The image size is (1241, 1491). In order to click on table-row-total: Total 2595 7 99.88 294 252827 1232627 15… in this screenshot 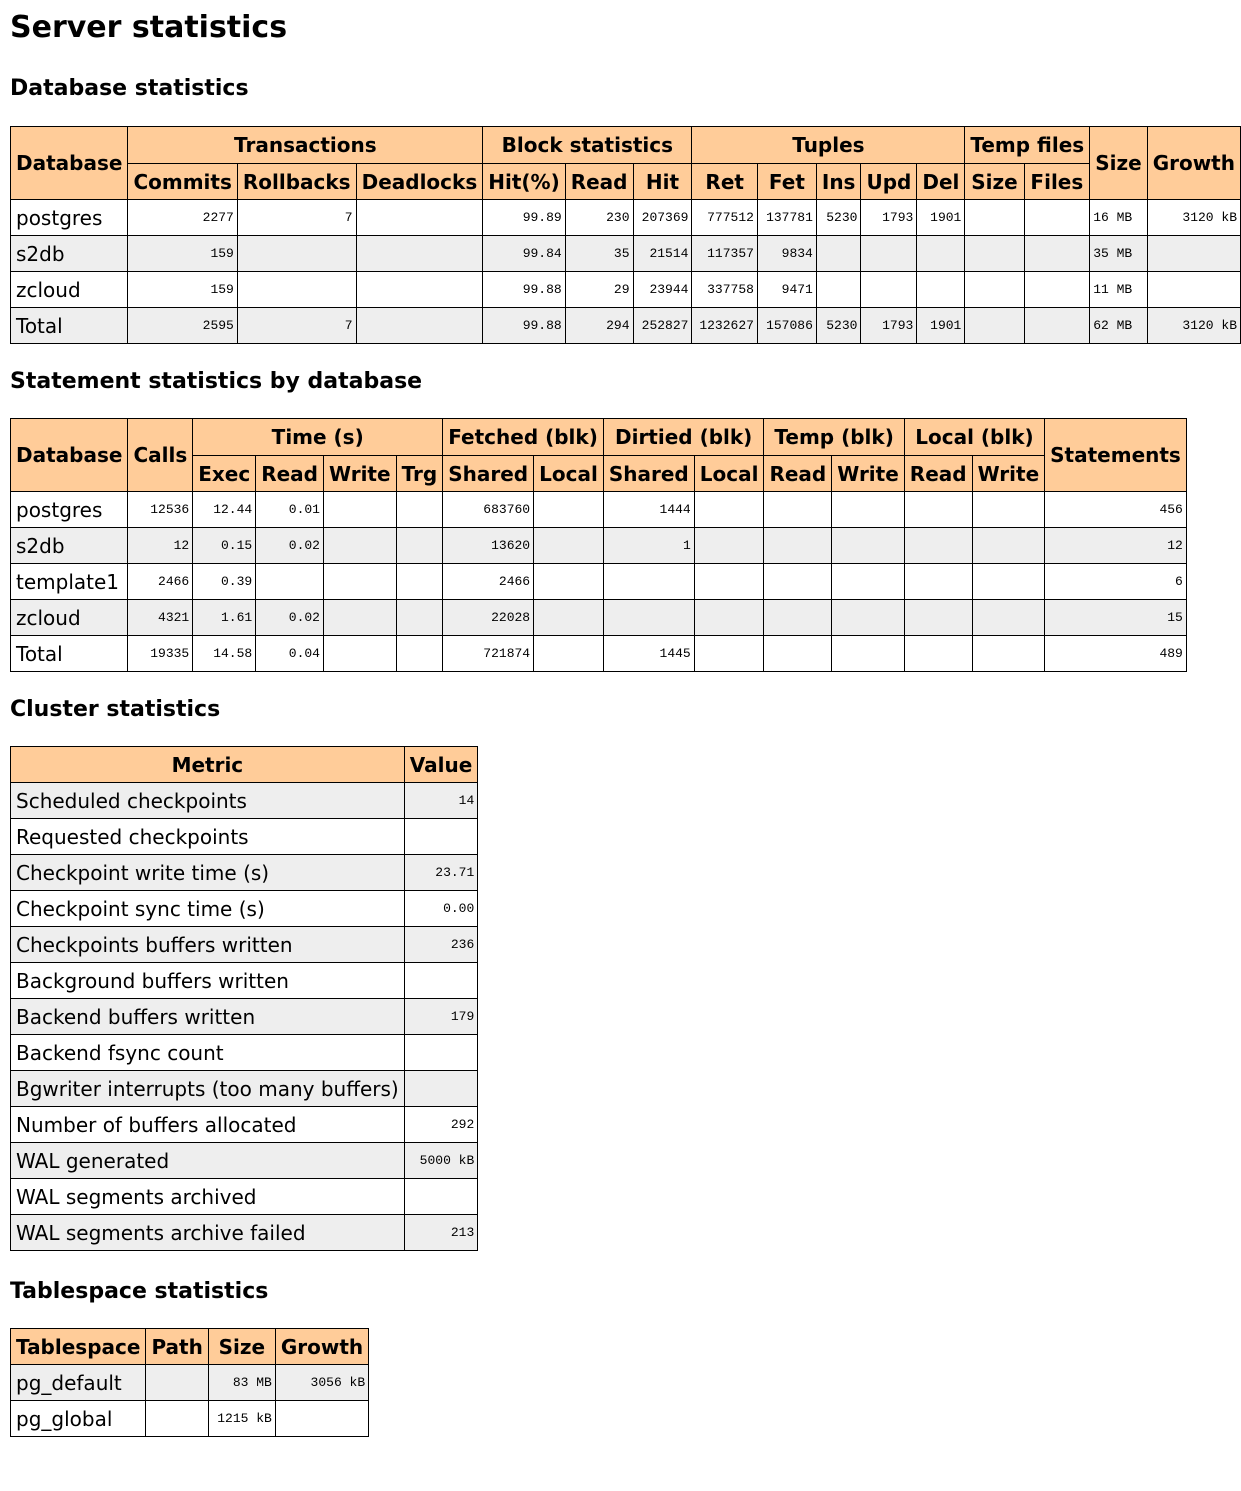, I will do `click(625, 325)`.